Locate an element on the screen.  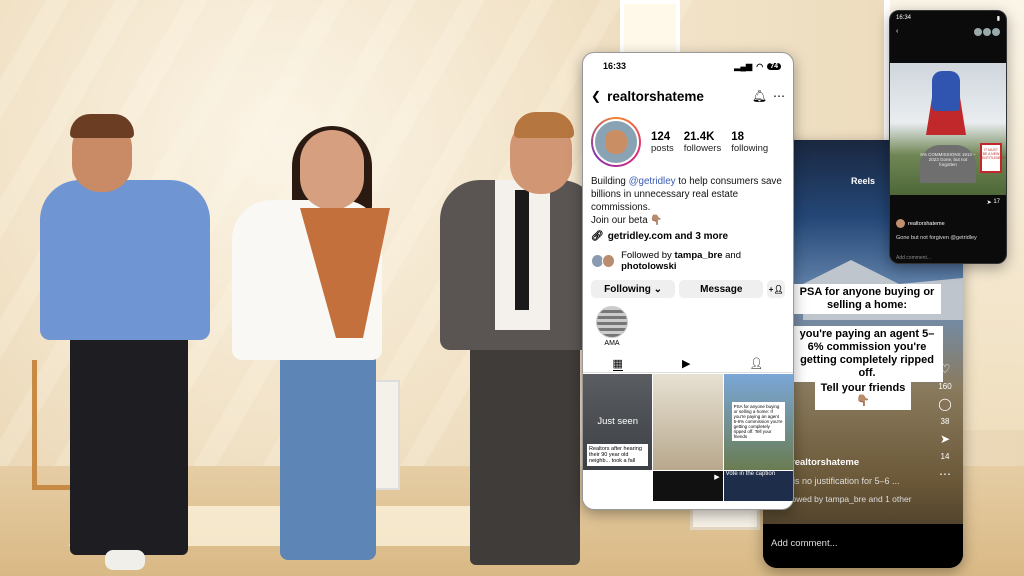
more-button: ⋯ is located at coordinates (945, 474).